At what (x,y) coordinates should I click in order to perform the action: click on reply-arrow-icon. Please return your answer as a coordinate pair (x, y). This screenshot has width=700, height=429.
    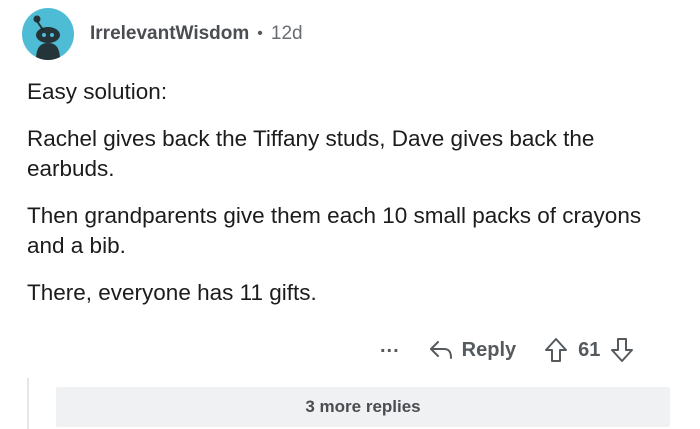
    Looking at the image, I should click on (440, 350).